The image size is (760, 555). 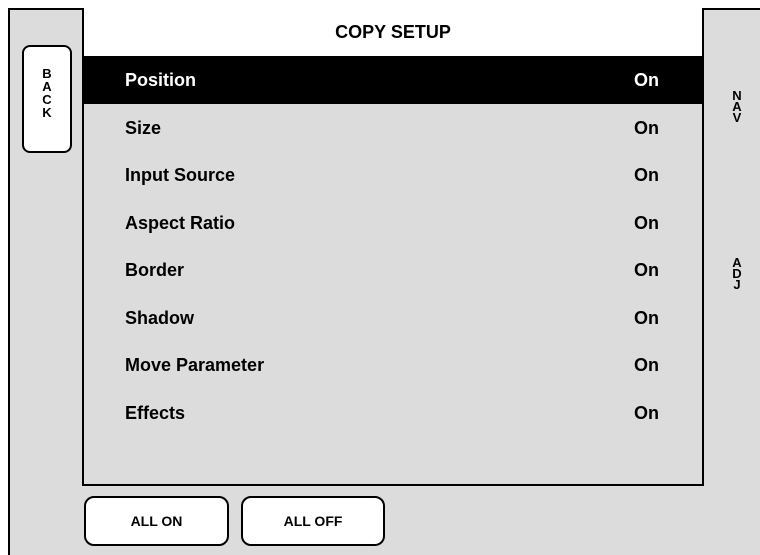 I want to click on all-off-button: ALL OFF, so click(x=313, y=521).